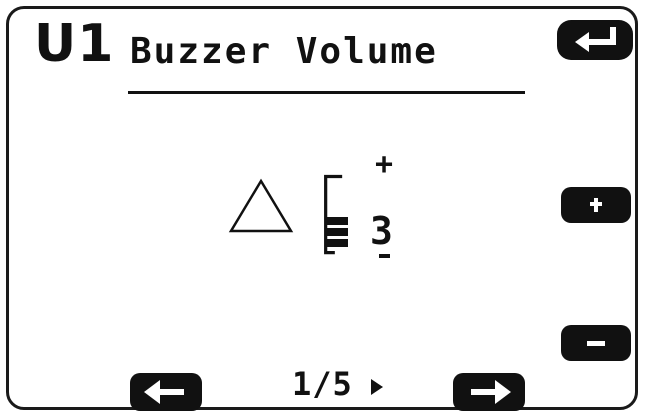  I want to click on plus-button, so click(596, 205).